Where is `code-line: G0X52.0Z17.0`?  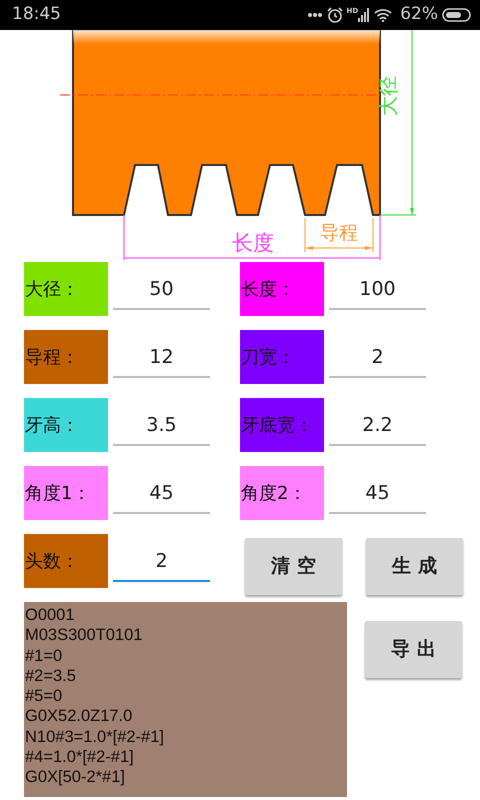 code-line: G0X52.0Z17.0 is located at coordinates (79, 716).